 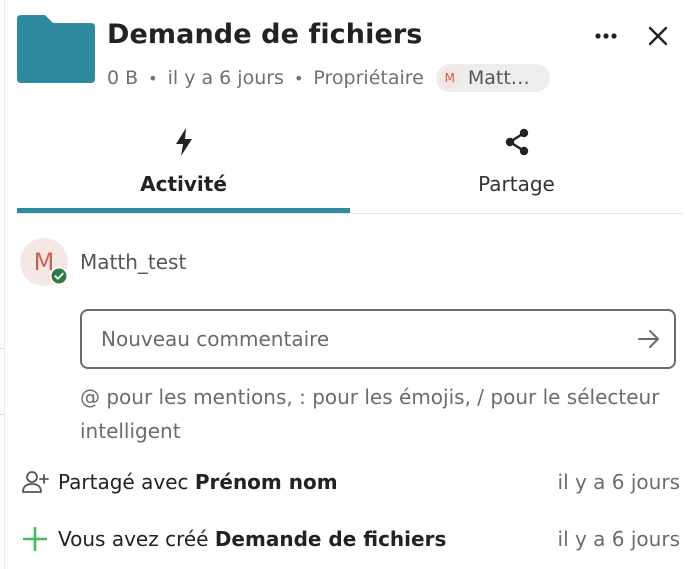 I want to click on send-comment-button, so click(x=649, y=339).